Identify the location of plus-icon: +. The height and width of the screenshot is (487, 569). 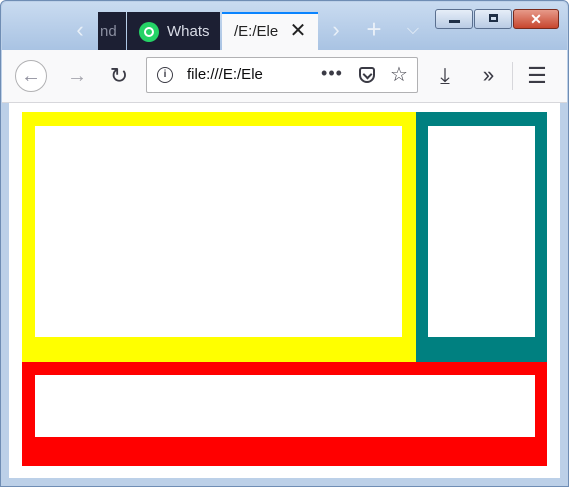
(374, 29).